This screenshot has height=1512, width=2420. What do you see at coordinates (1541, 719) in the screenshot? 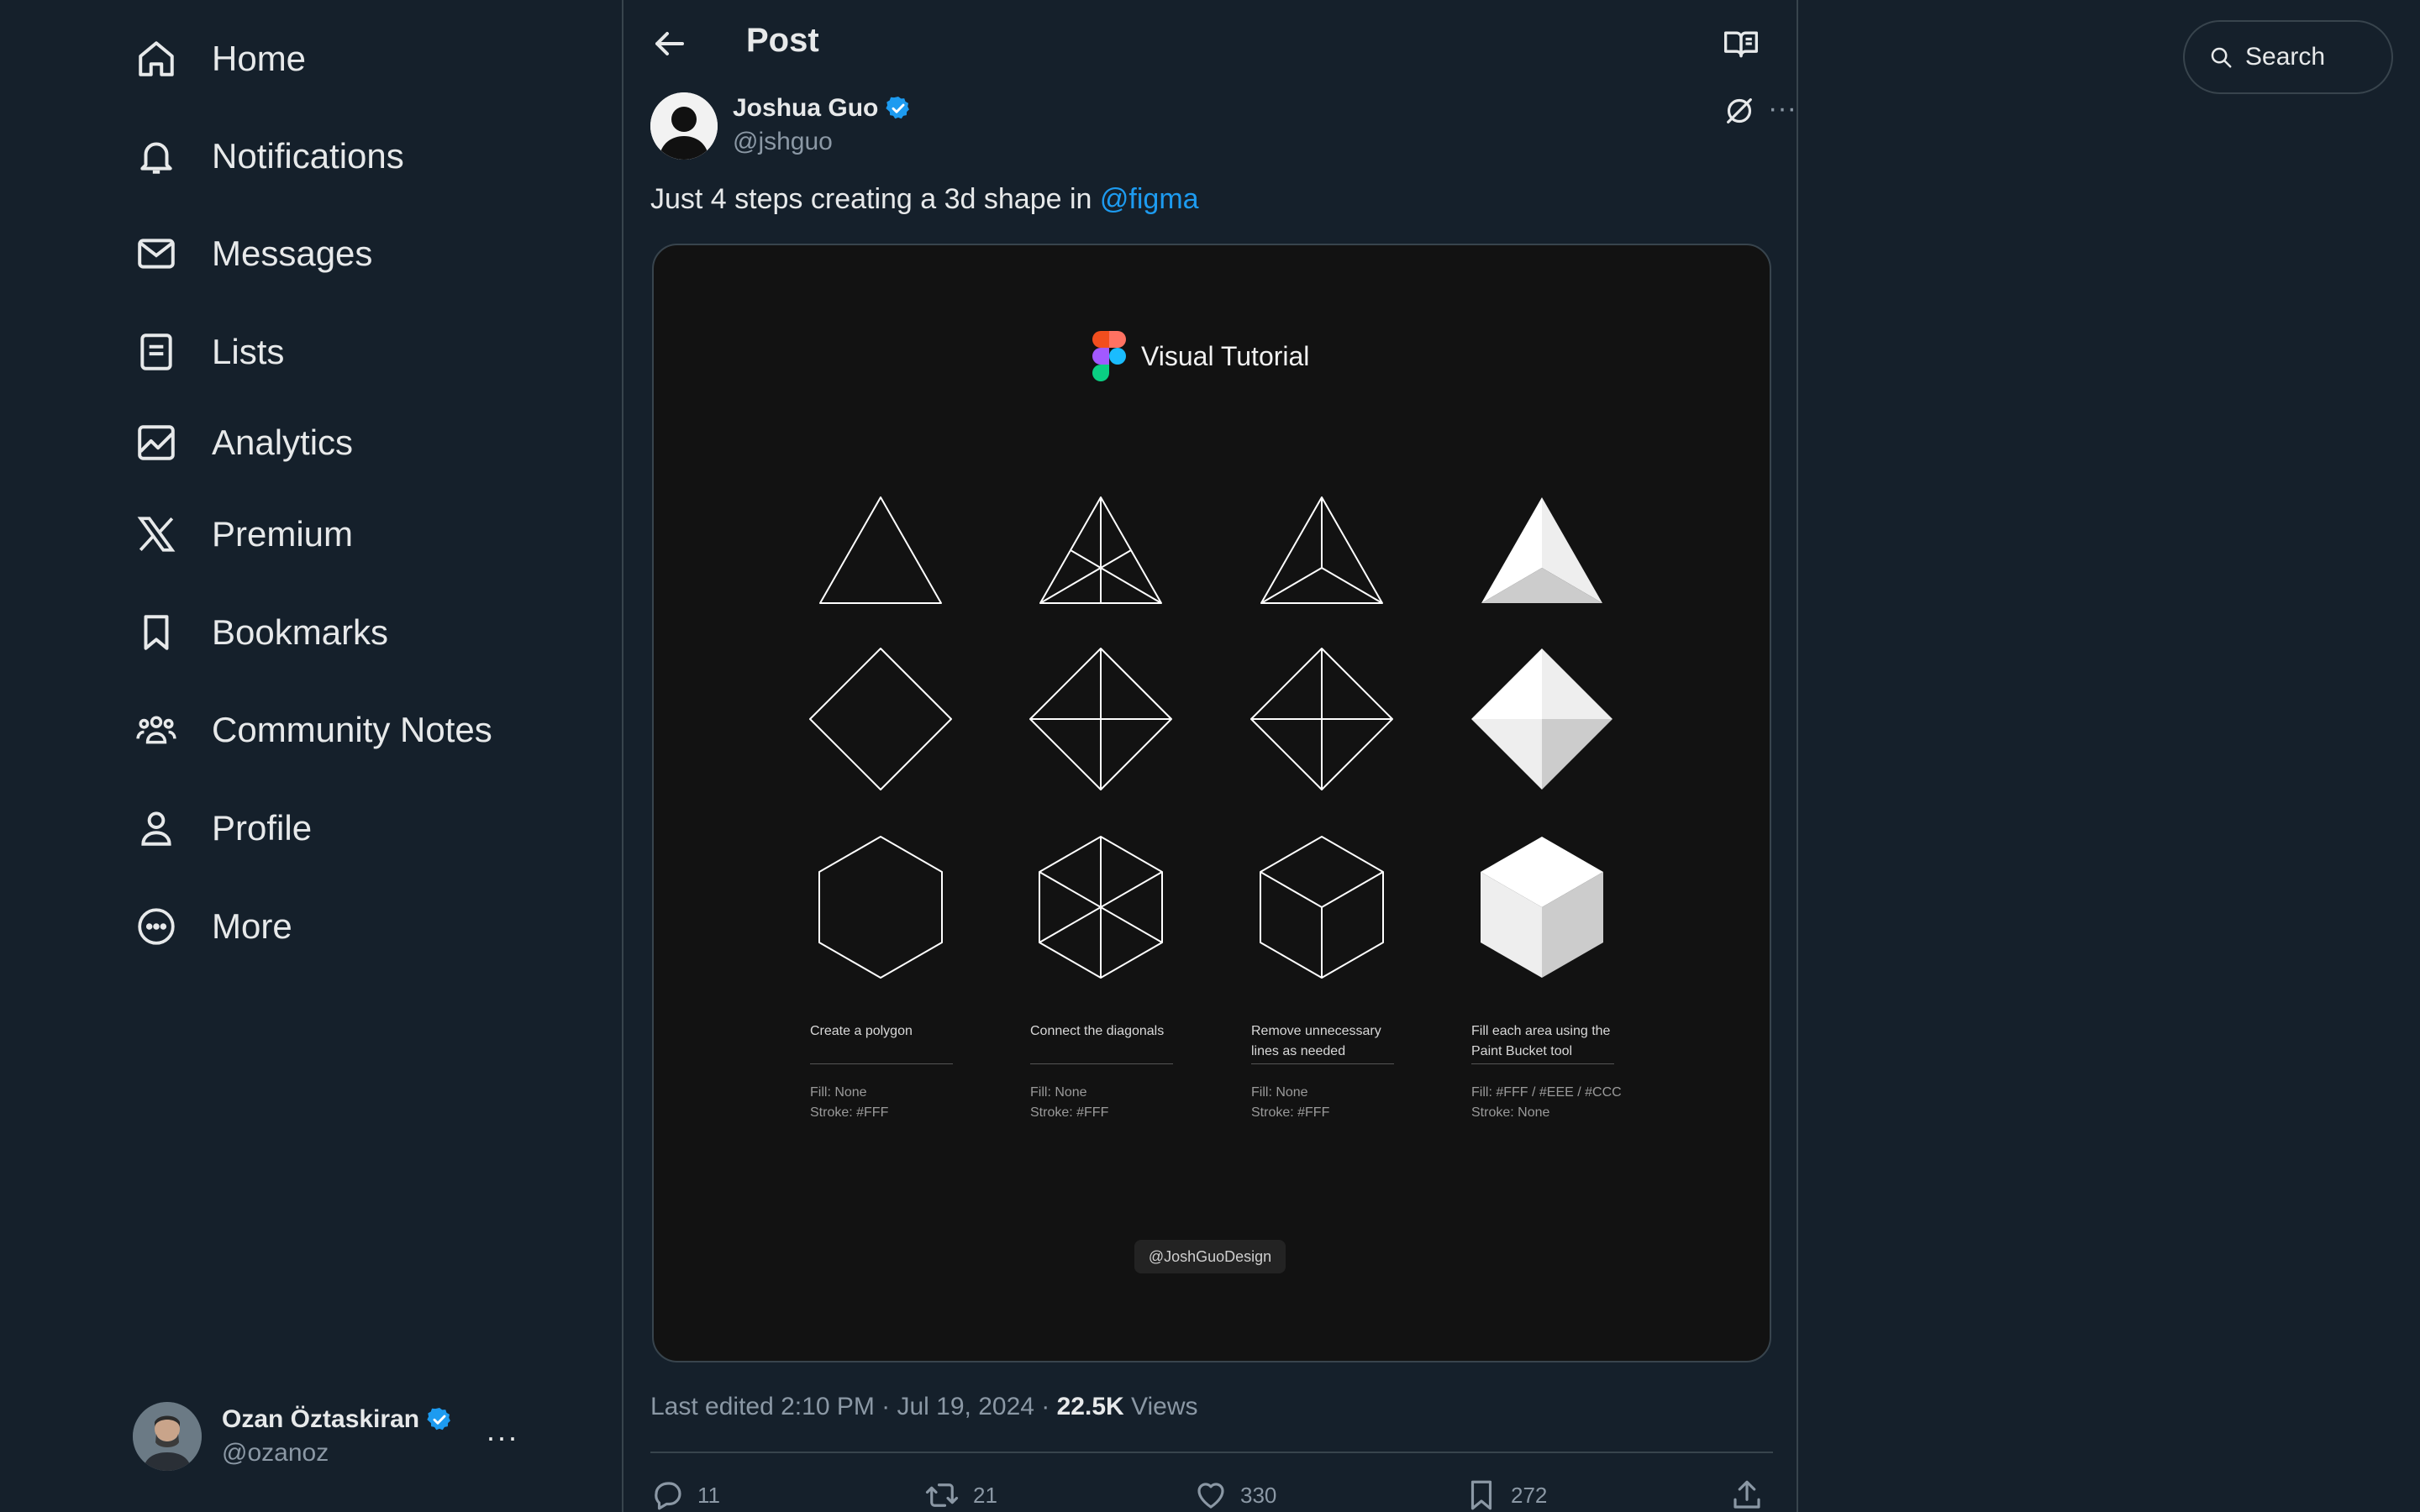
I see `filled-diamond` at bounding box center [1541, 719].